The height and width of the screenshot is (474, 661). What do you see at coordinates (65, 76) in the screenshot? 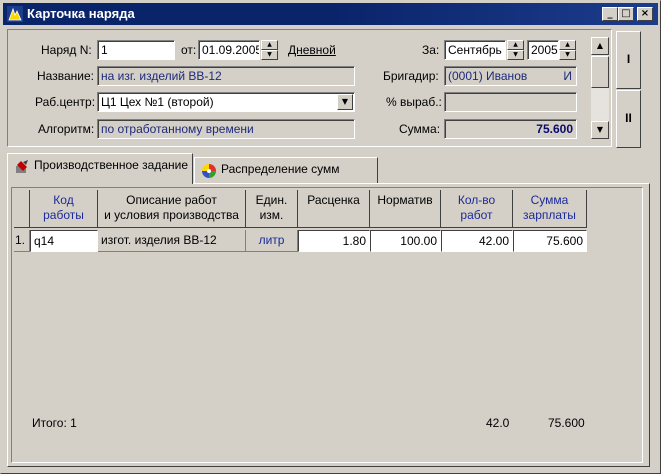
I see `name-label: Название:` at bounding box center [65, 76].